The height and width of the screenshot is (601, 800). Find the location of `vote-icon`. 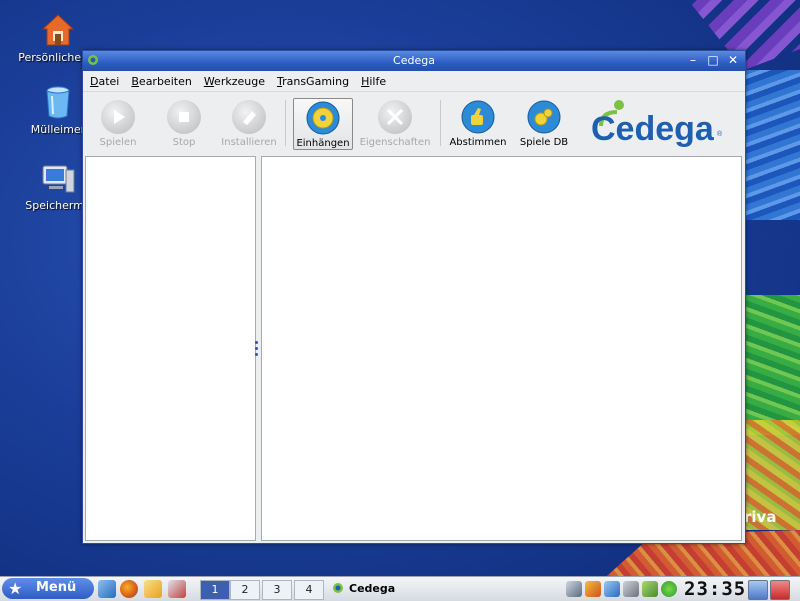

vote-icon is located at coordinates (478, 117).